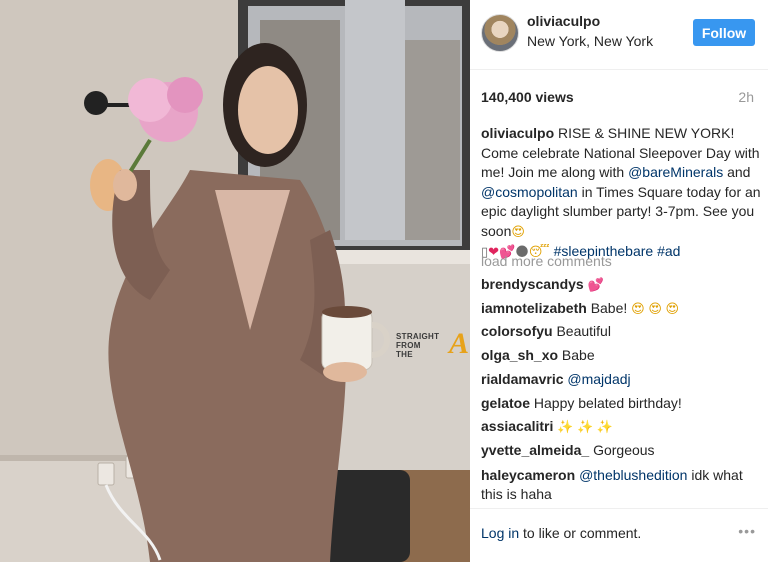 This screenshot has width=768, height=562. I want to click on comment-item: brendyscandys 💕, so click(622, 285).